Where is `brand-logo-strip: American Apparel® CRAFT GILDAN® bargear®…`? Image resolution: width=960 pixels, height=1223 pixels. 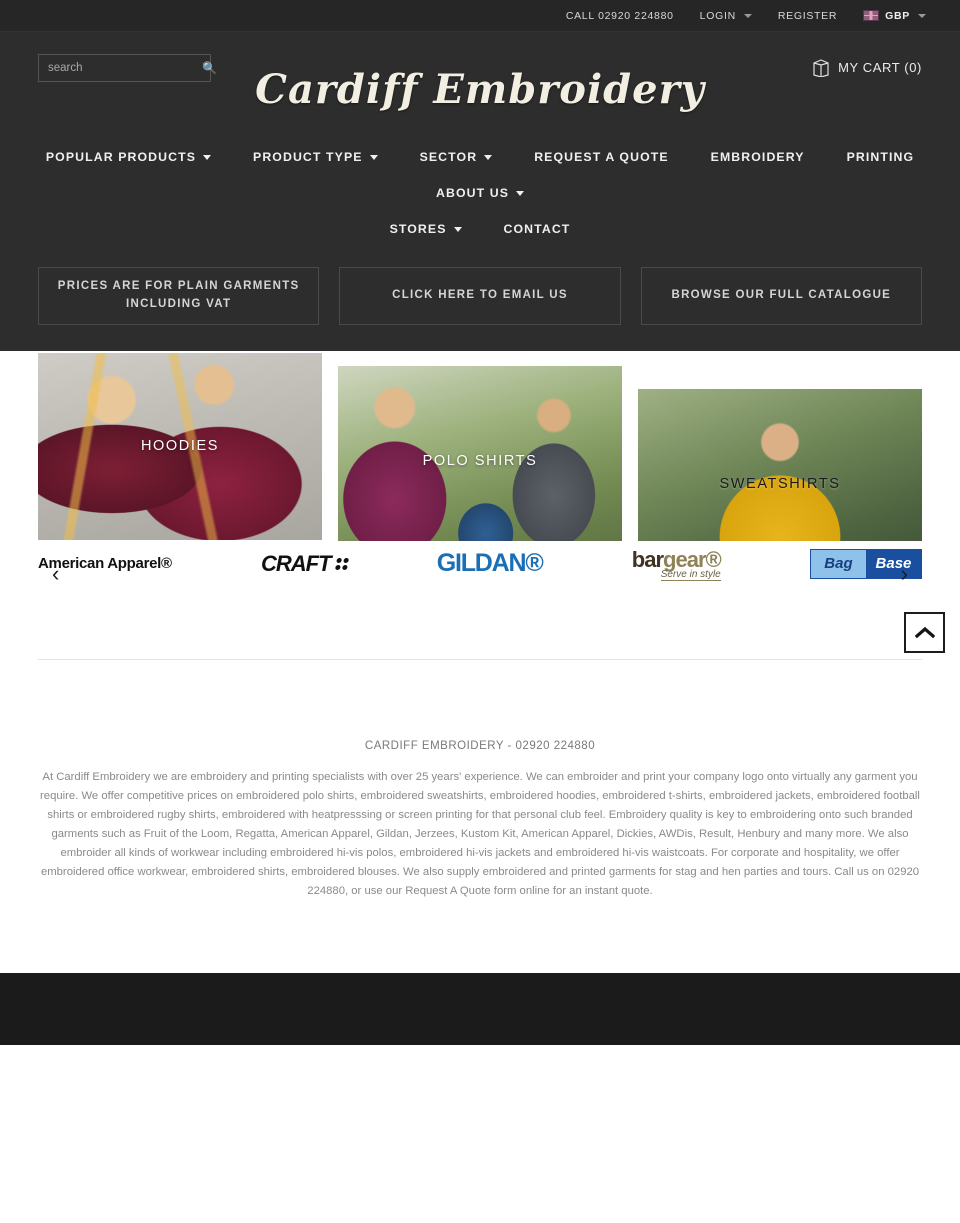 brand-logo-strip: American Apparel® CRAFT GILDAN® bargear®… is located at coordinates (480, 563).